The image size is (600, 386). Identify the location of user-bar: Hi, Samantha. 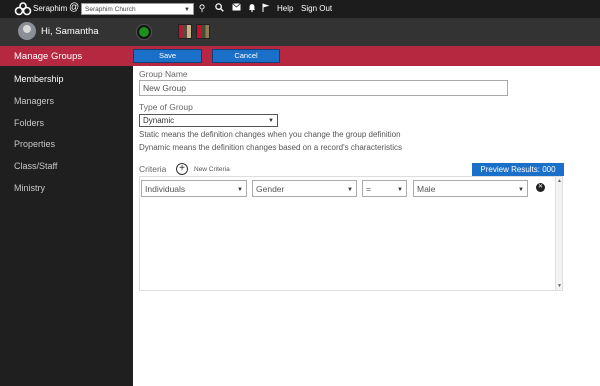
(300, 32).